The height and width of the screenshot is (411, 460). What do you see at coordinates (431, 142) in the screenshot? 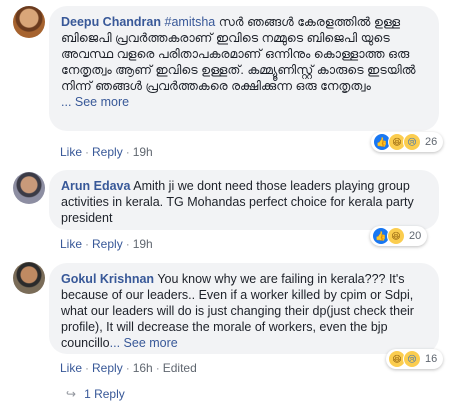
I see `reaction-count: 26` at bounding box center [431, 142].